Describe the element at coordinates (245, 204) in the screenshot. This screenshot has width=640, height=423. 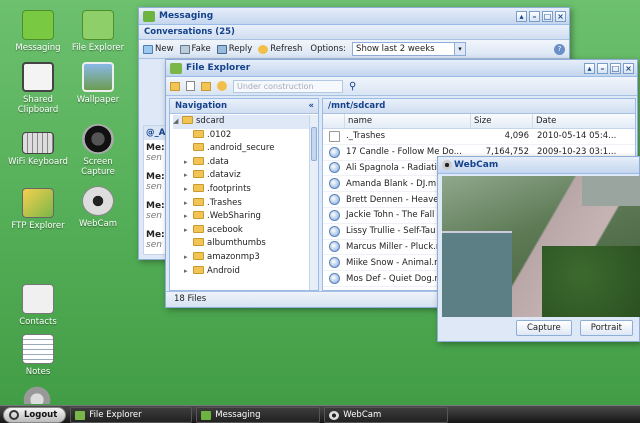
I see `tree-item: ▸ .Trashes` at that location.